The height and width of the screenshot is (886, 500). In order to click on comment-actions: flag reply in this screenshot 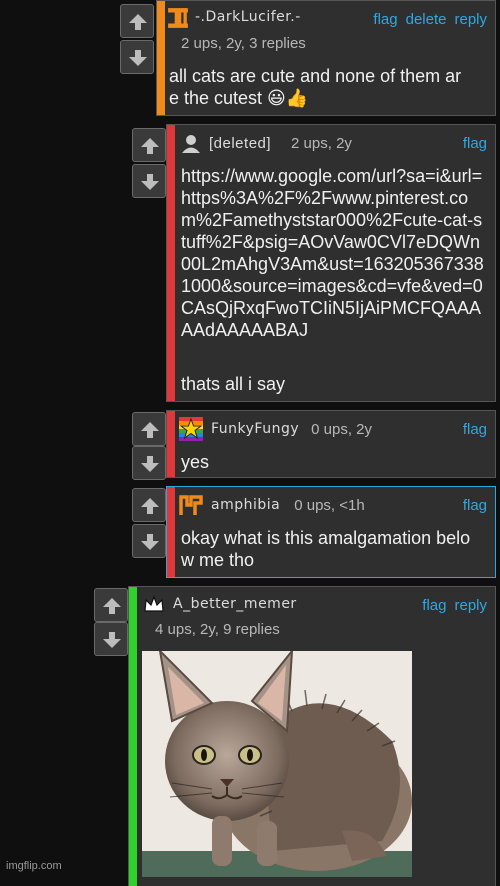, I will do `click(454, 605)`.